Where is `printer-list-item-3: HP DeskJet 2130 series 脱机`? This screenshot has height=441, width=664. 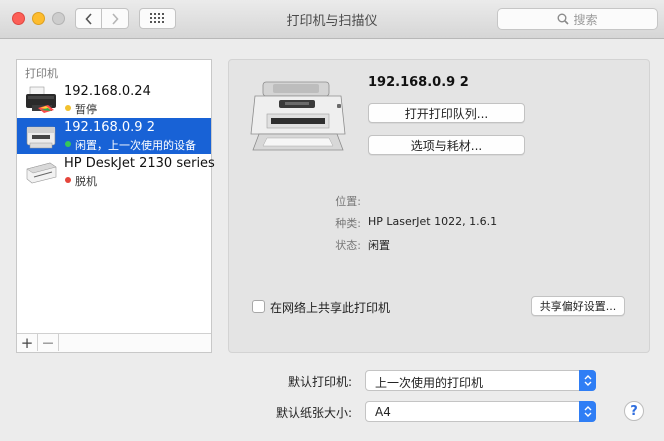 printer-list-item-3: HP DeskJet 2130 series 脱机 is located at coordinates (116, 172).